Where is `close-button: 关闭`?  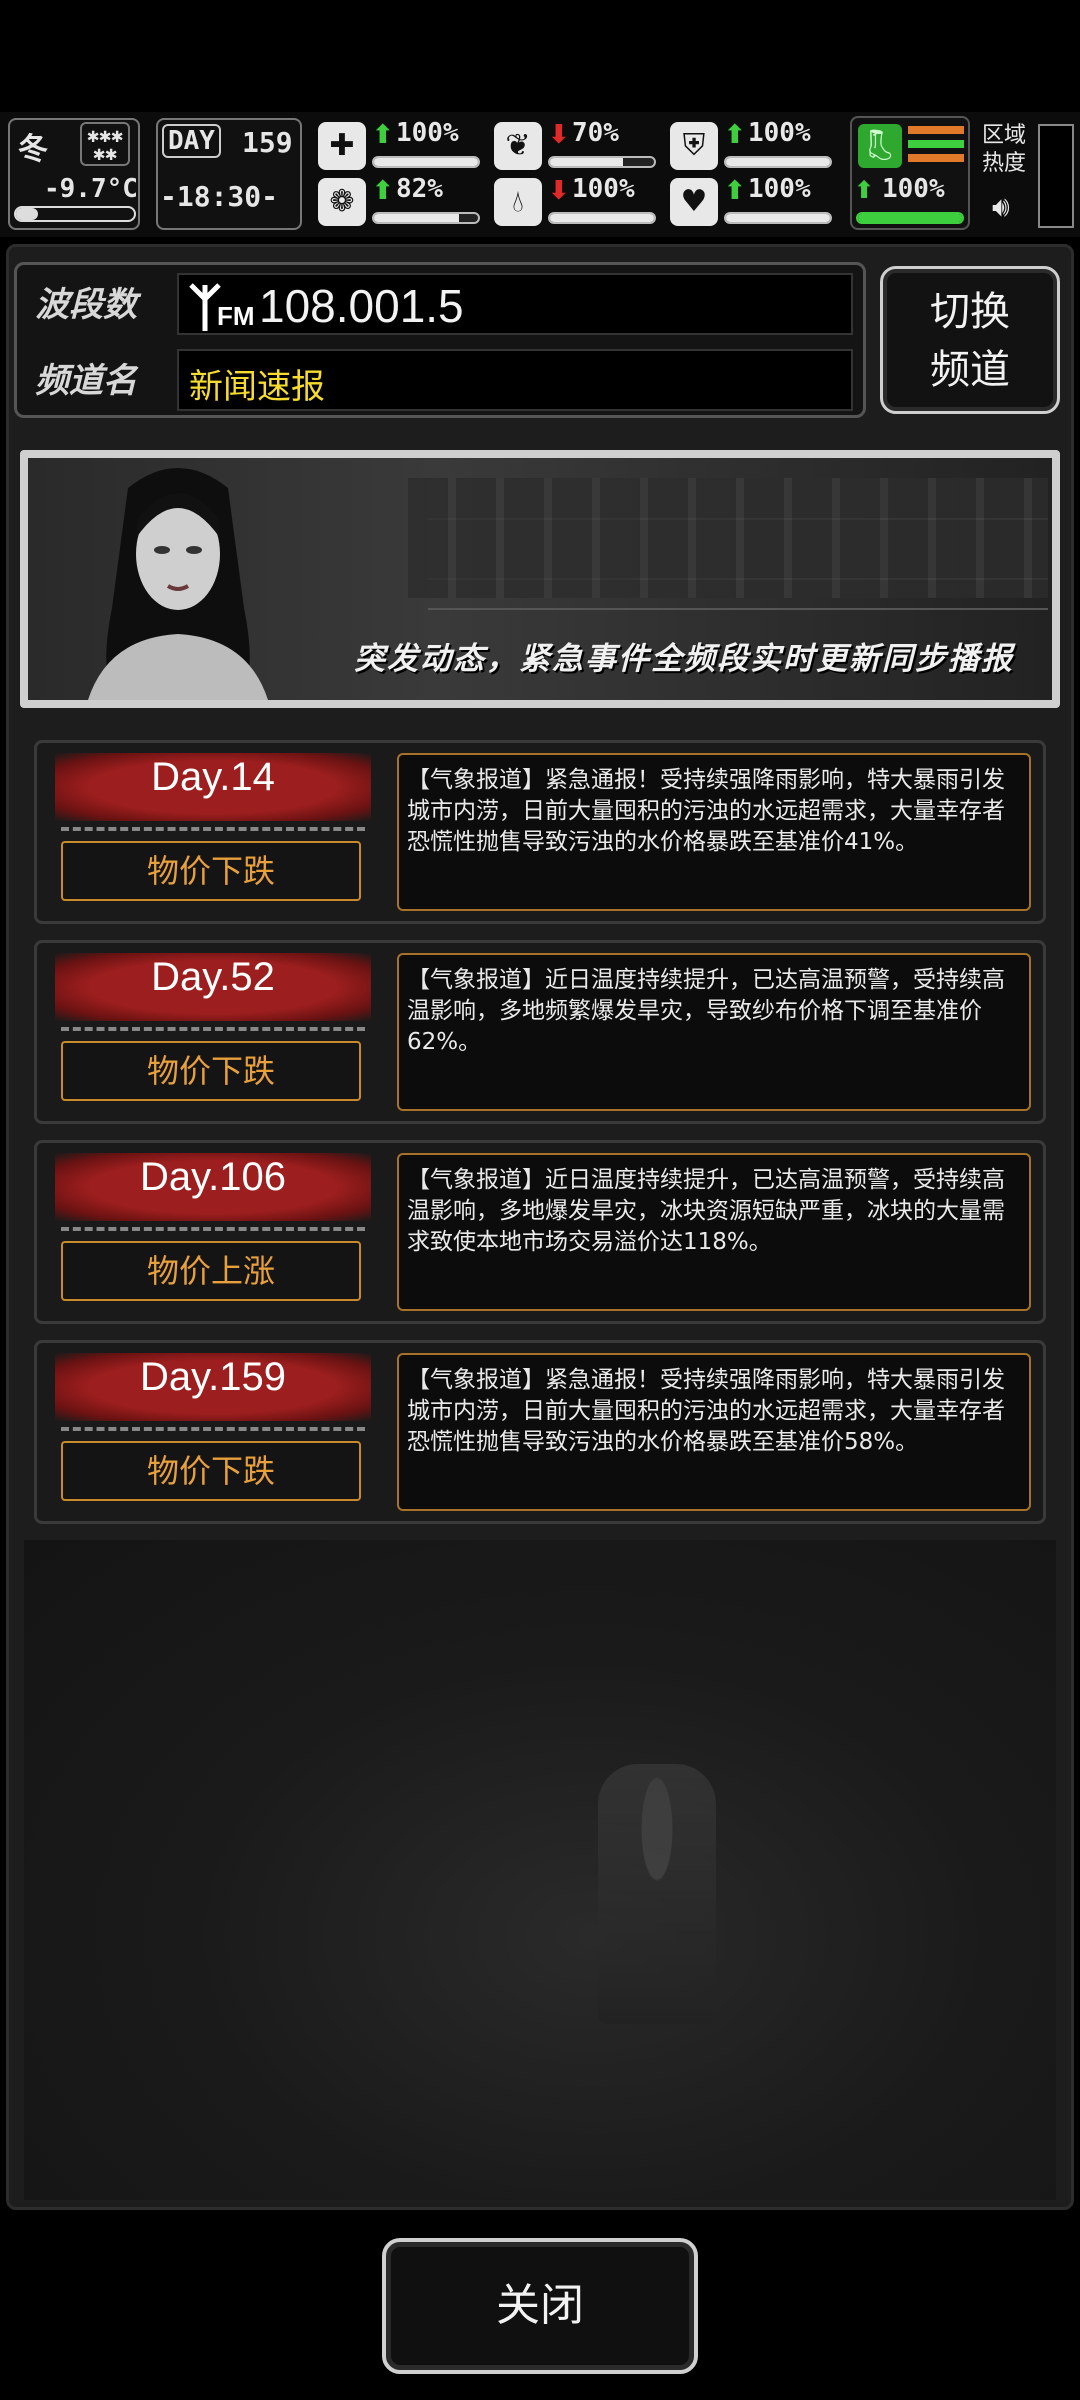 close-button: 关闭 is located at coordinates (540, 2306).